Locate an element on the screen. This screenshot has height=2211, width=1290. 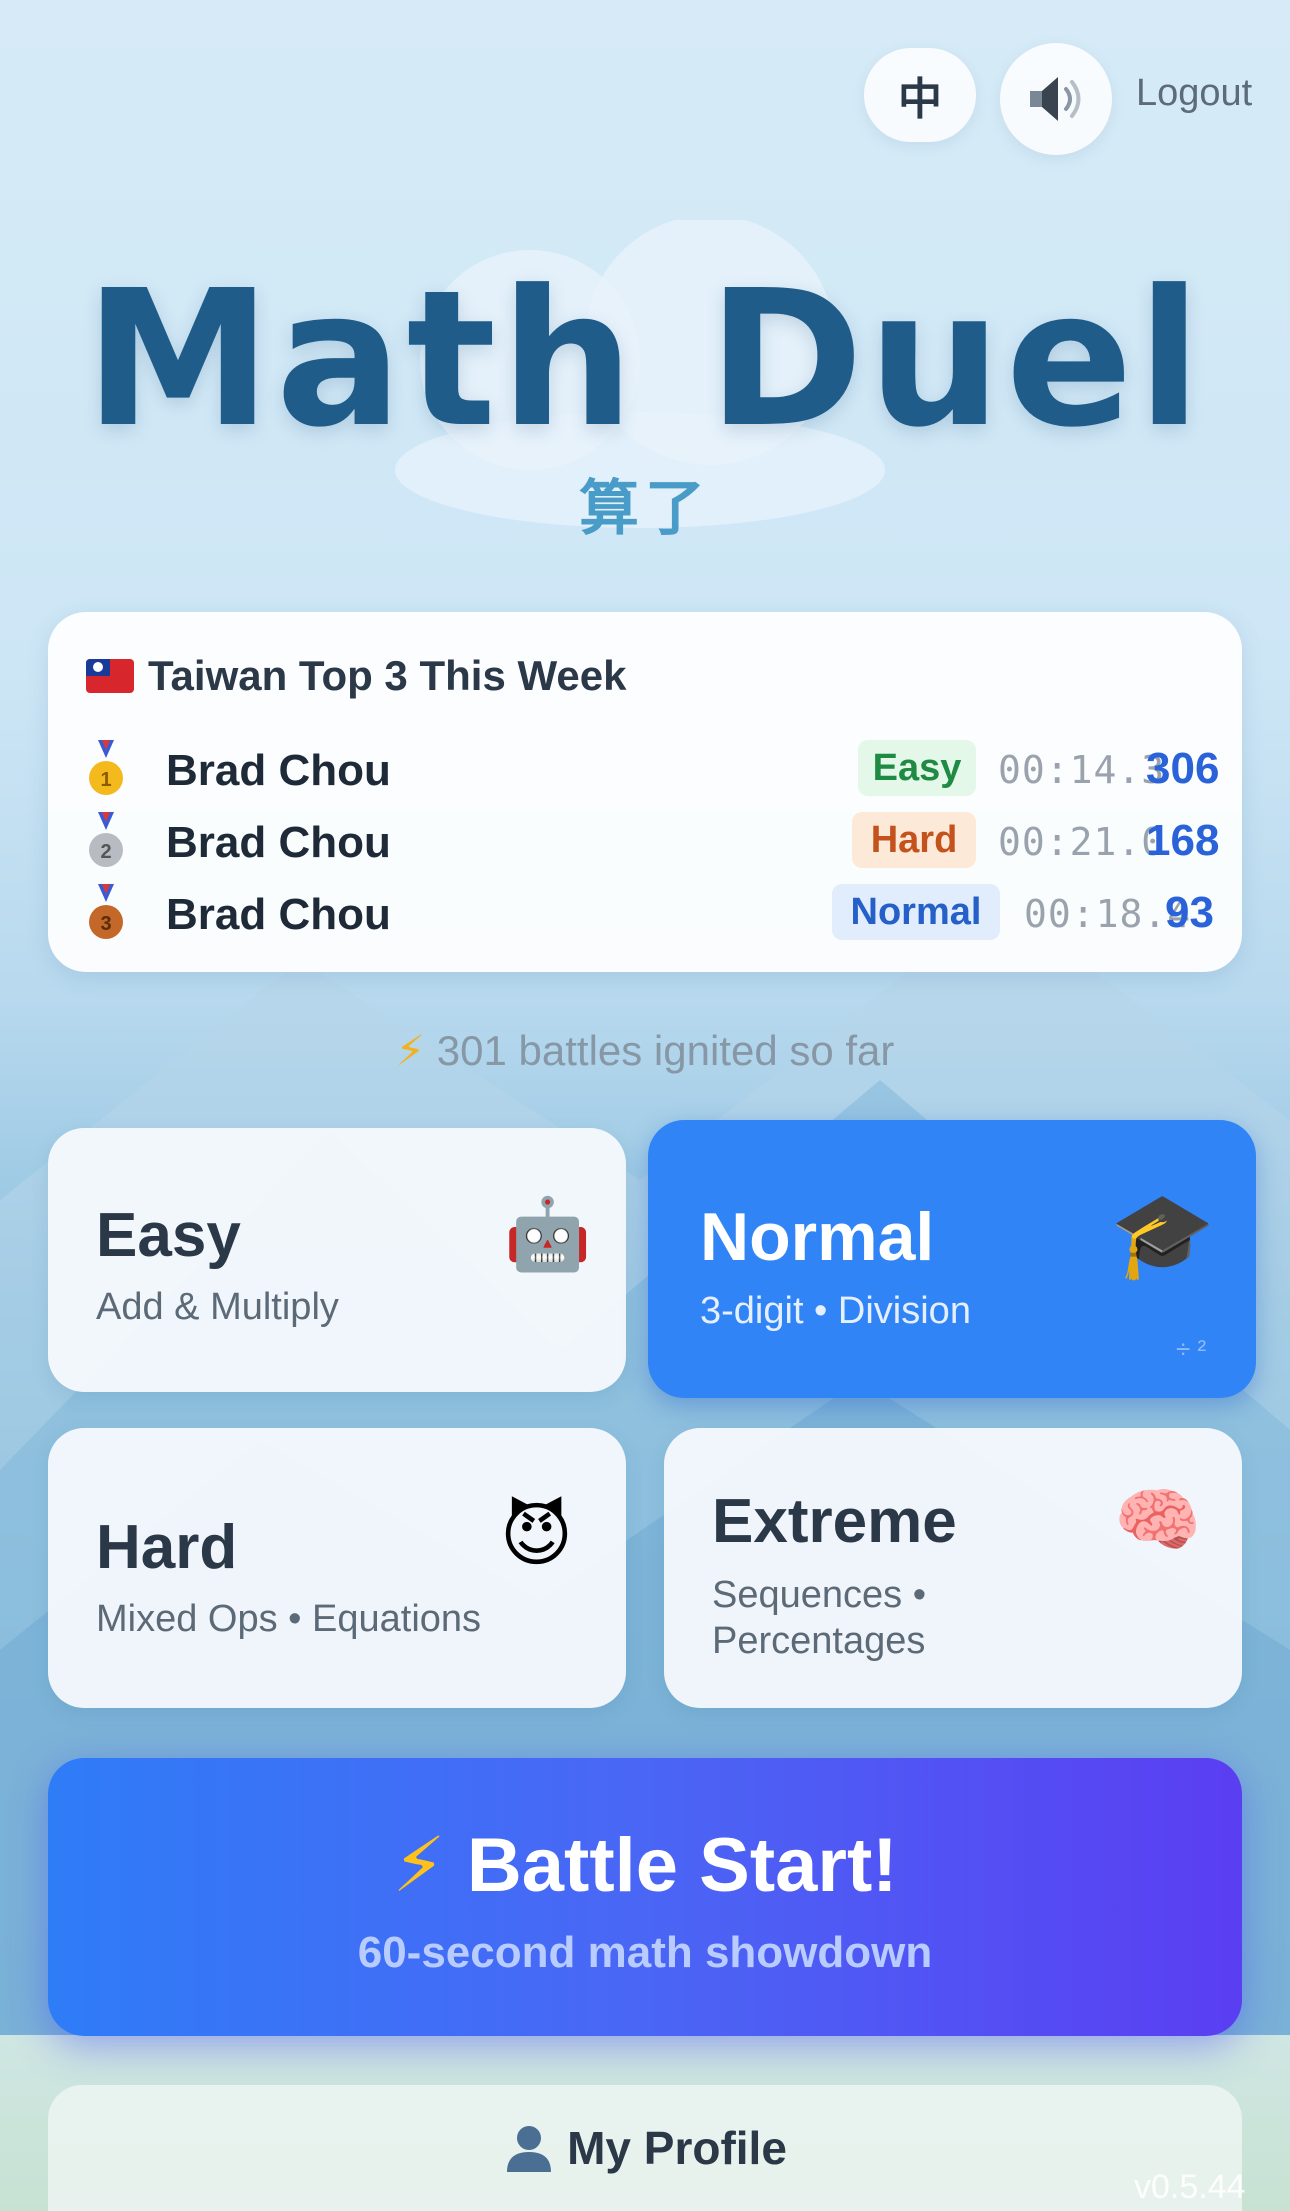
mode-card-normal: Normal 3-digit • Division 🎓 ÷ ² is located at coordinates (952, 1259).